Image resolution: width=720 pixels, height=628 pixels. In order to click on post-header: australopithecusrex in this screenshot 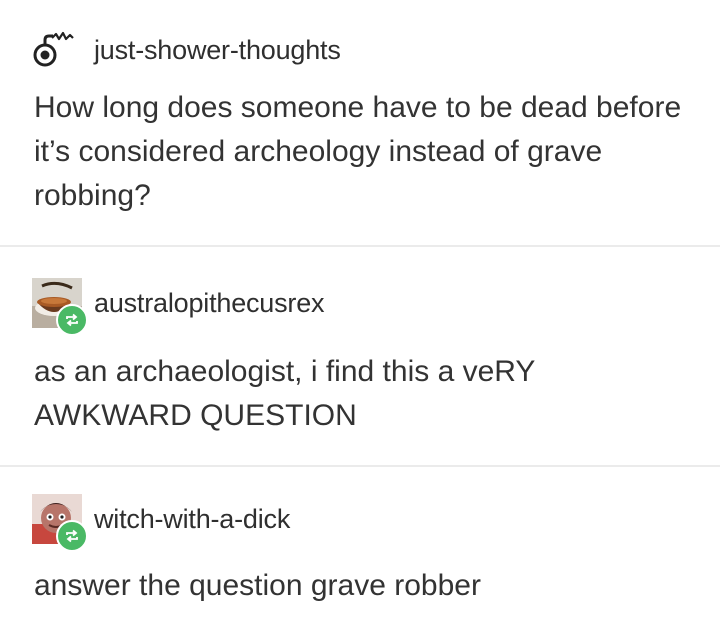, I will do `click(178, 307)`.